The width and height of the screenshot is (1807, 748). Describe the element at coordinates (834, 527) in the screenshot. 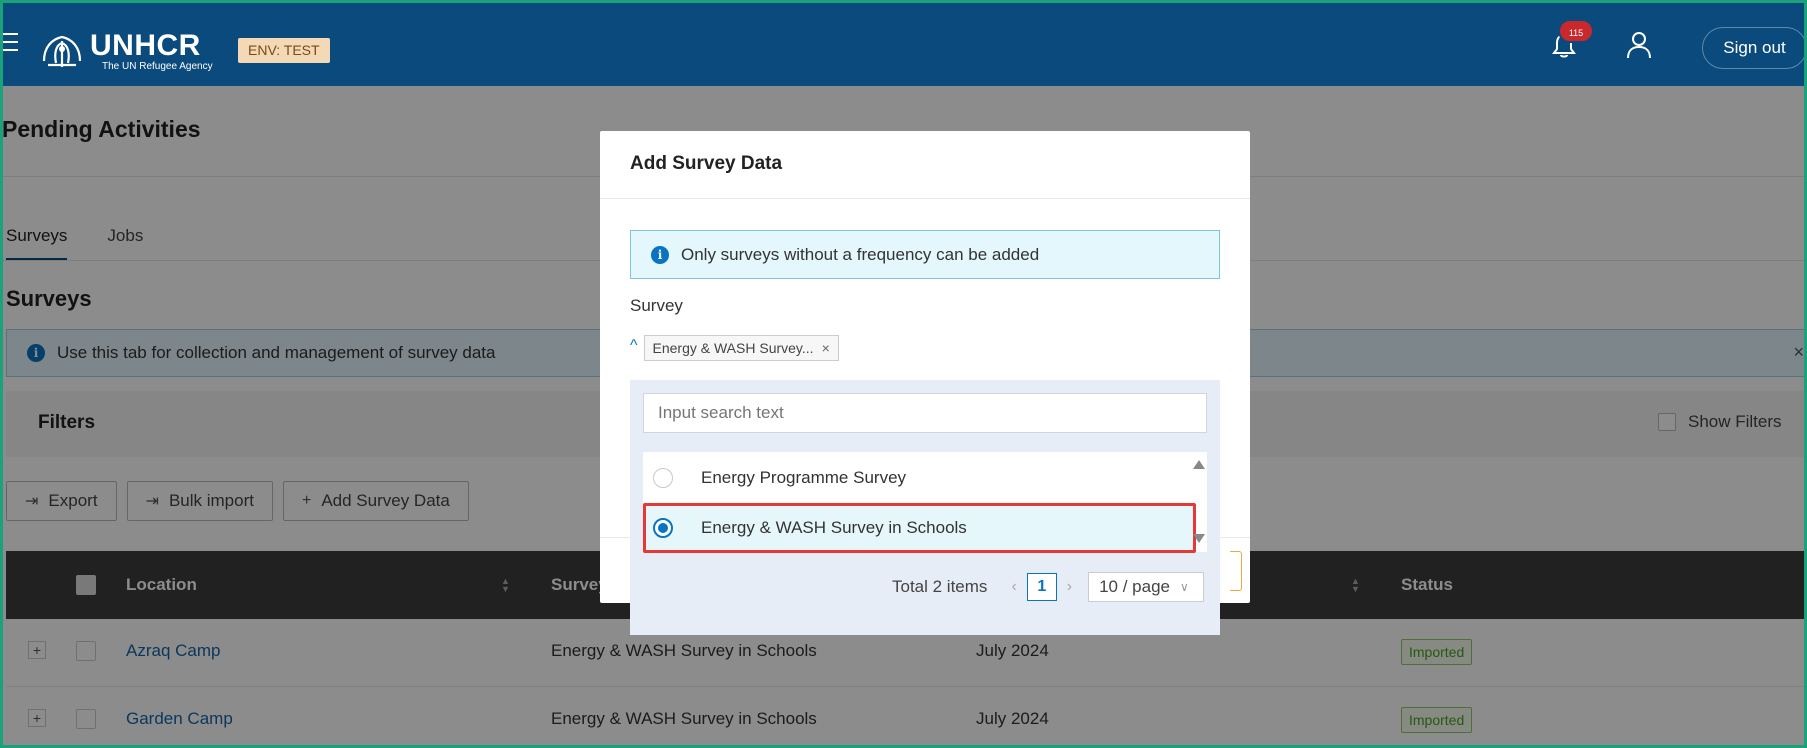

I see `option-label: Energy & WASH Survey in Schools` at that location.